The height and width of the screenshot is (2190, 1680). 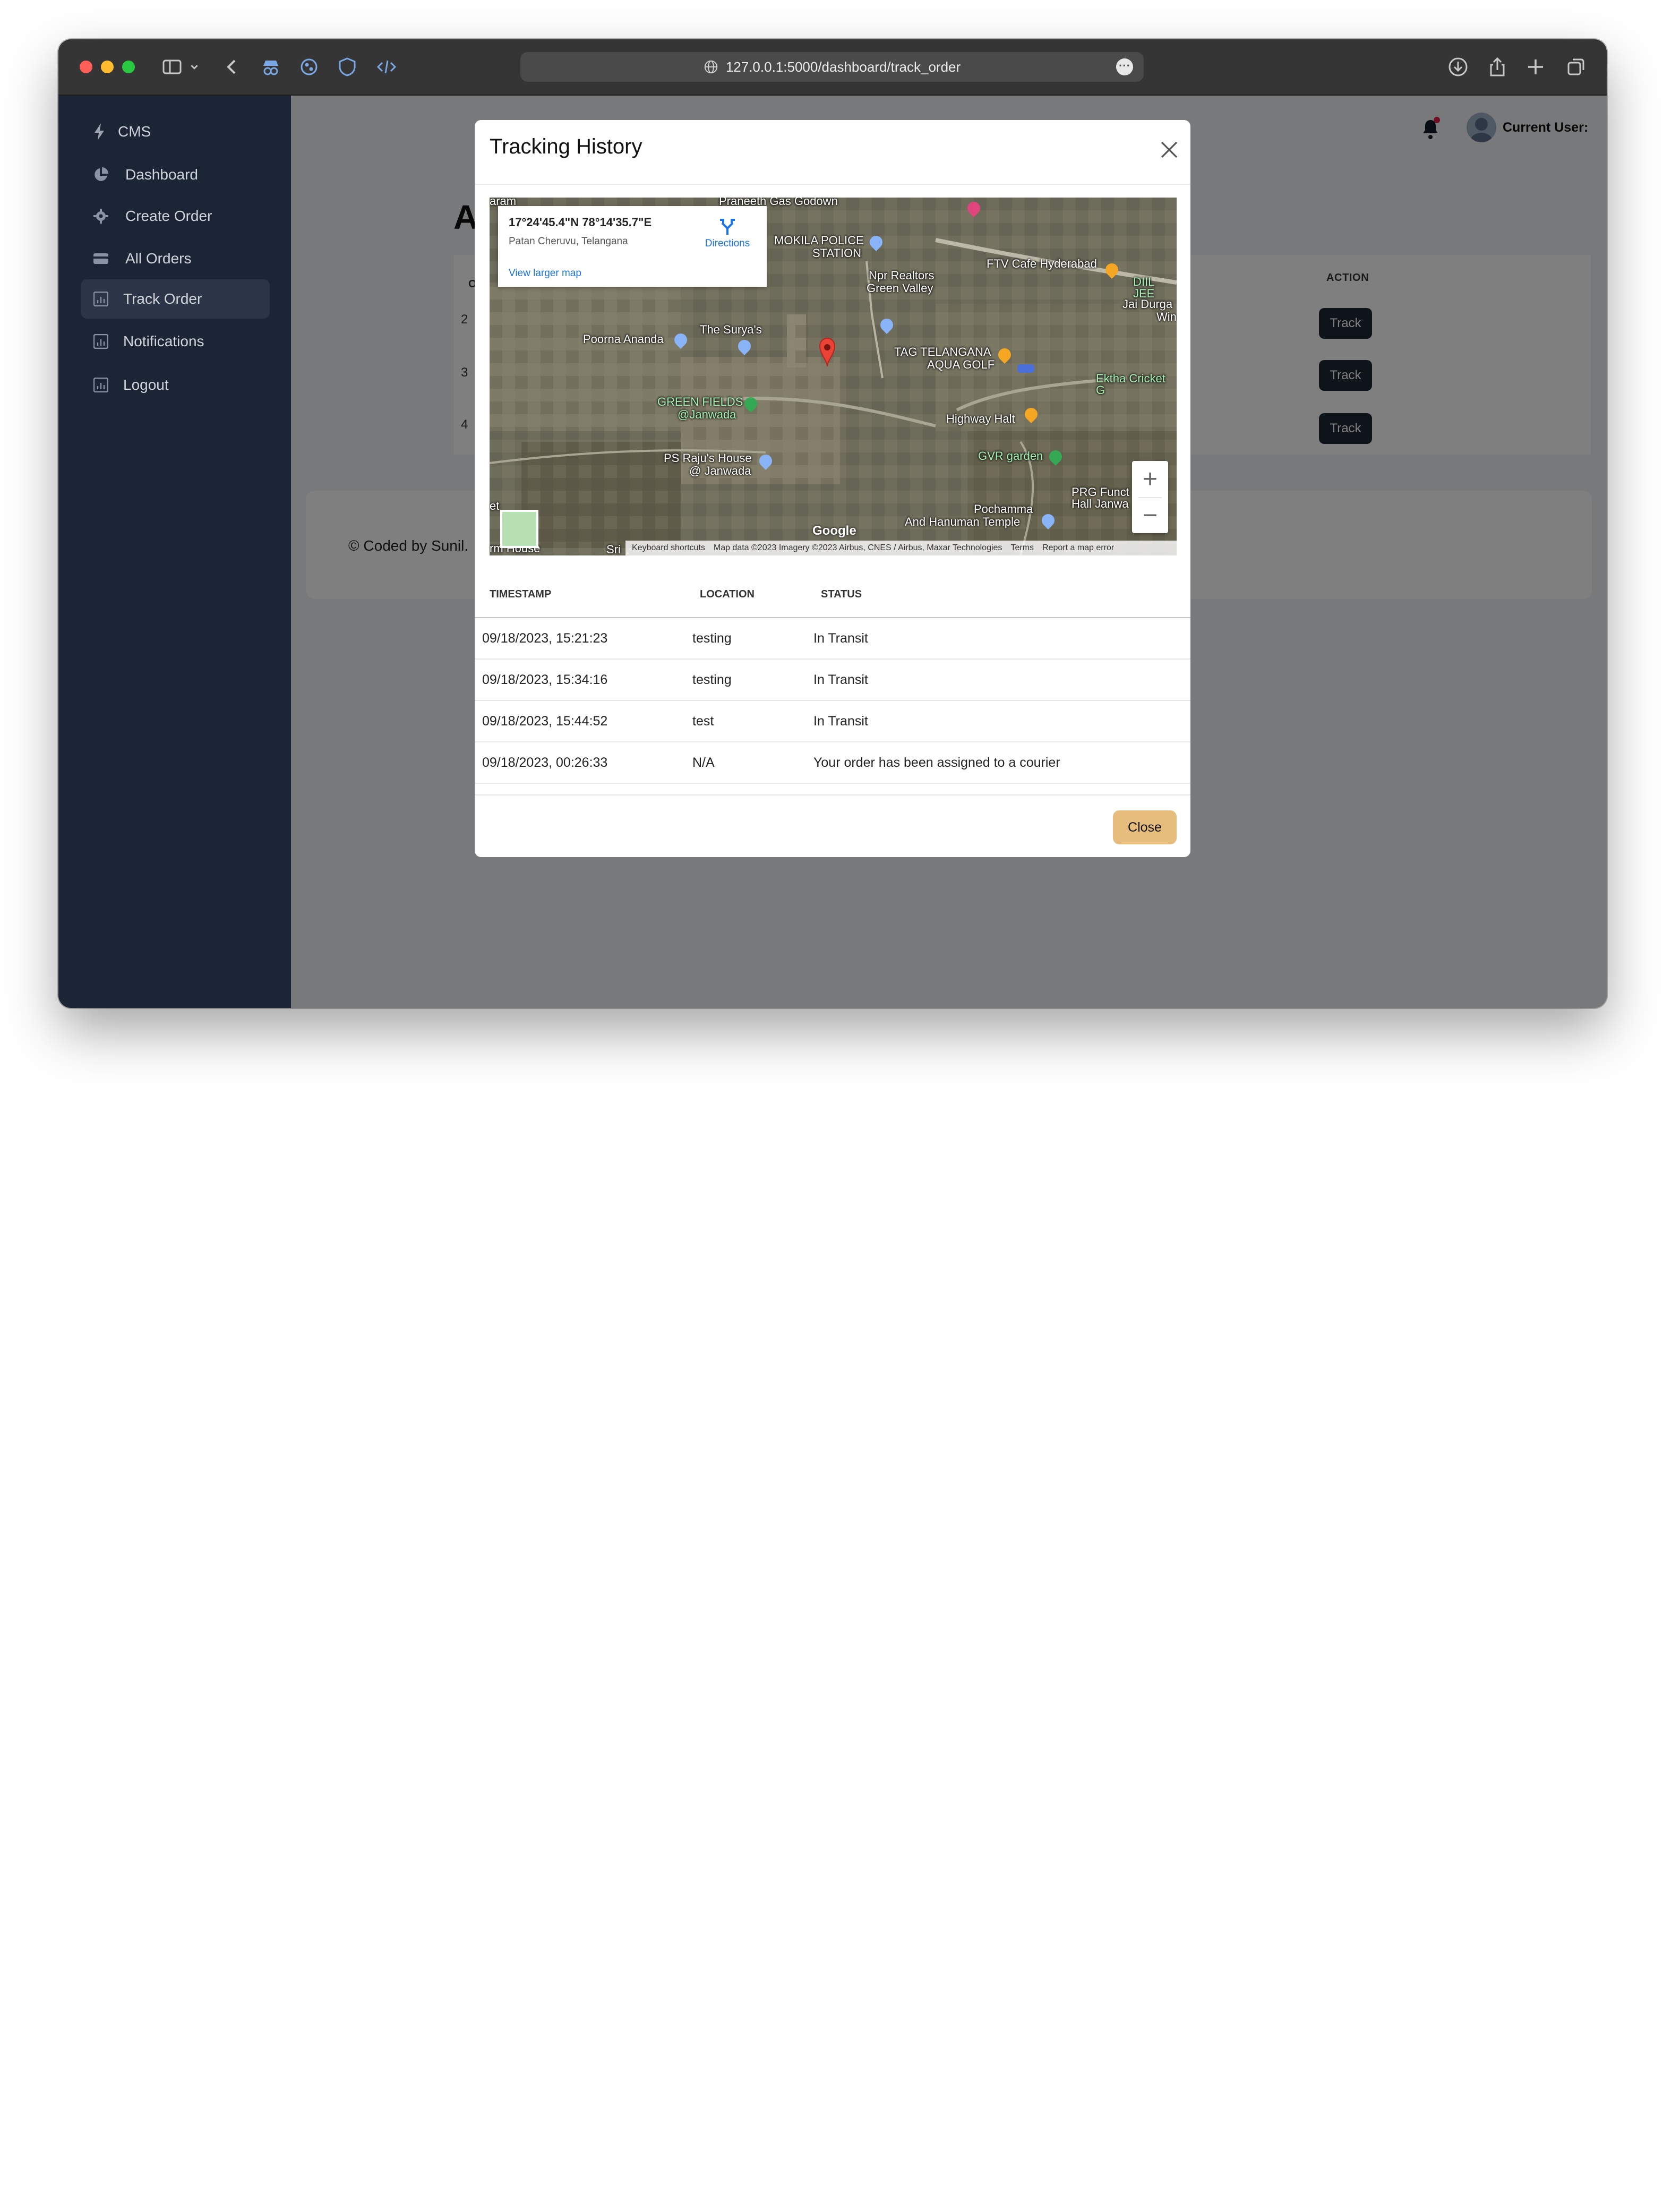 What do you see at coordinates (728, 594) in the screenshot?
I see `column-header-location: LOCATION` at bounding box center [728, 594].